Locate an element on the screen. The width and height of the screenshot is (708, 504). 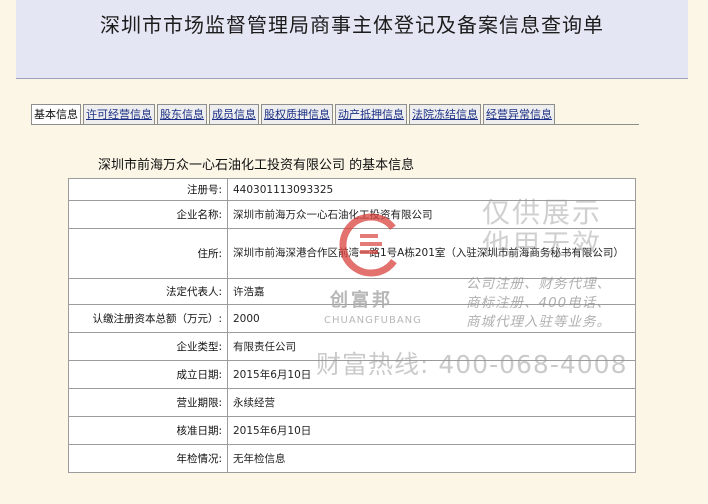
row-label: 营业期限: is located at coordinates (148, 402).